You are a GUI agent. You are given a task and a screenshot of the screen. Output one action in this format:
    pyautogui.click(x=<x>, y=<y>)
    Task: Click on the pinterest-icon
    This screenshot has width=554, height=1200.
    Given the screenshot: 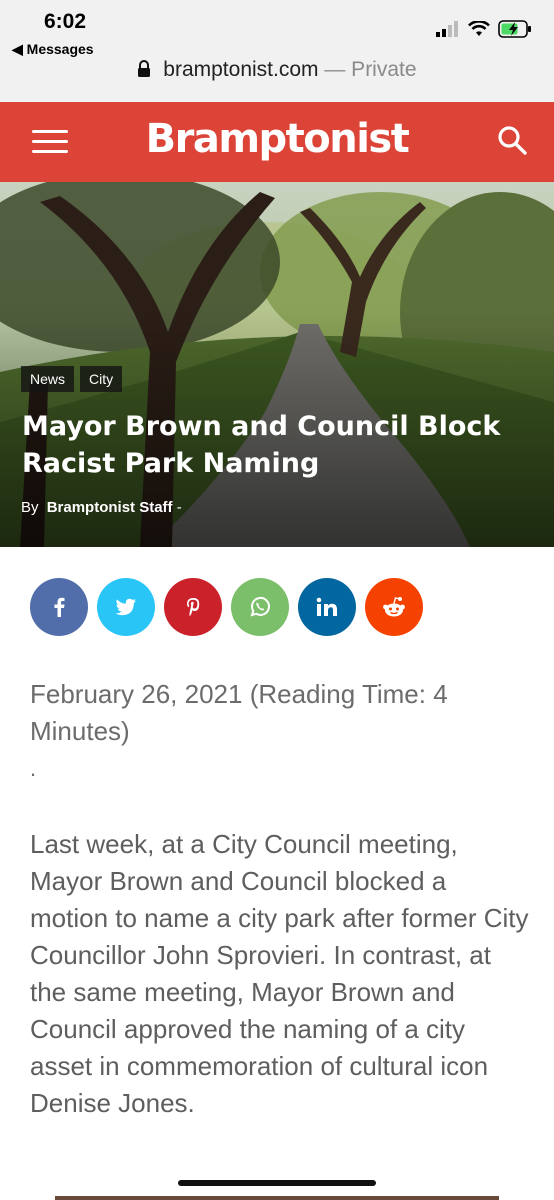 What is the action you would take?
    pyautogui.click(x=193, y=607)
    